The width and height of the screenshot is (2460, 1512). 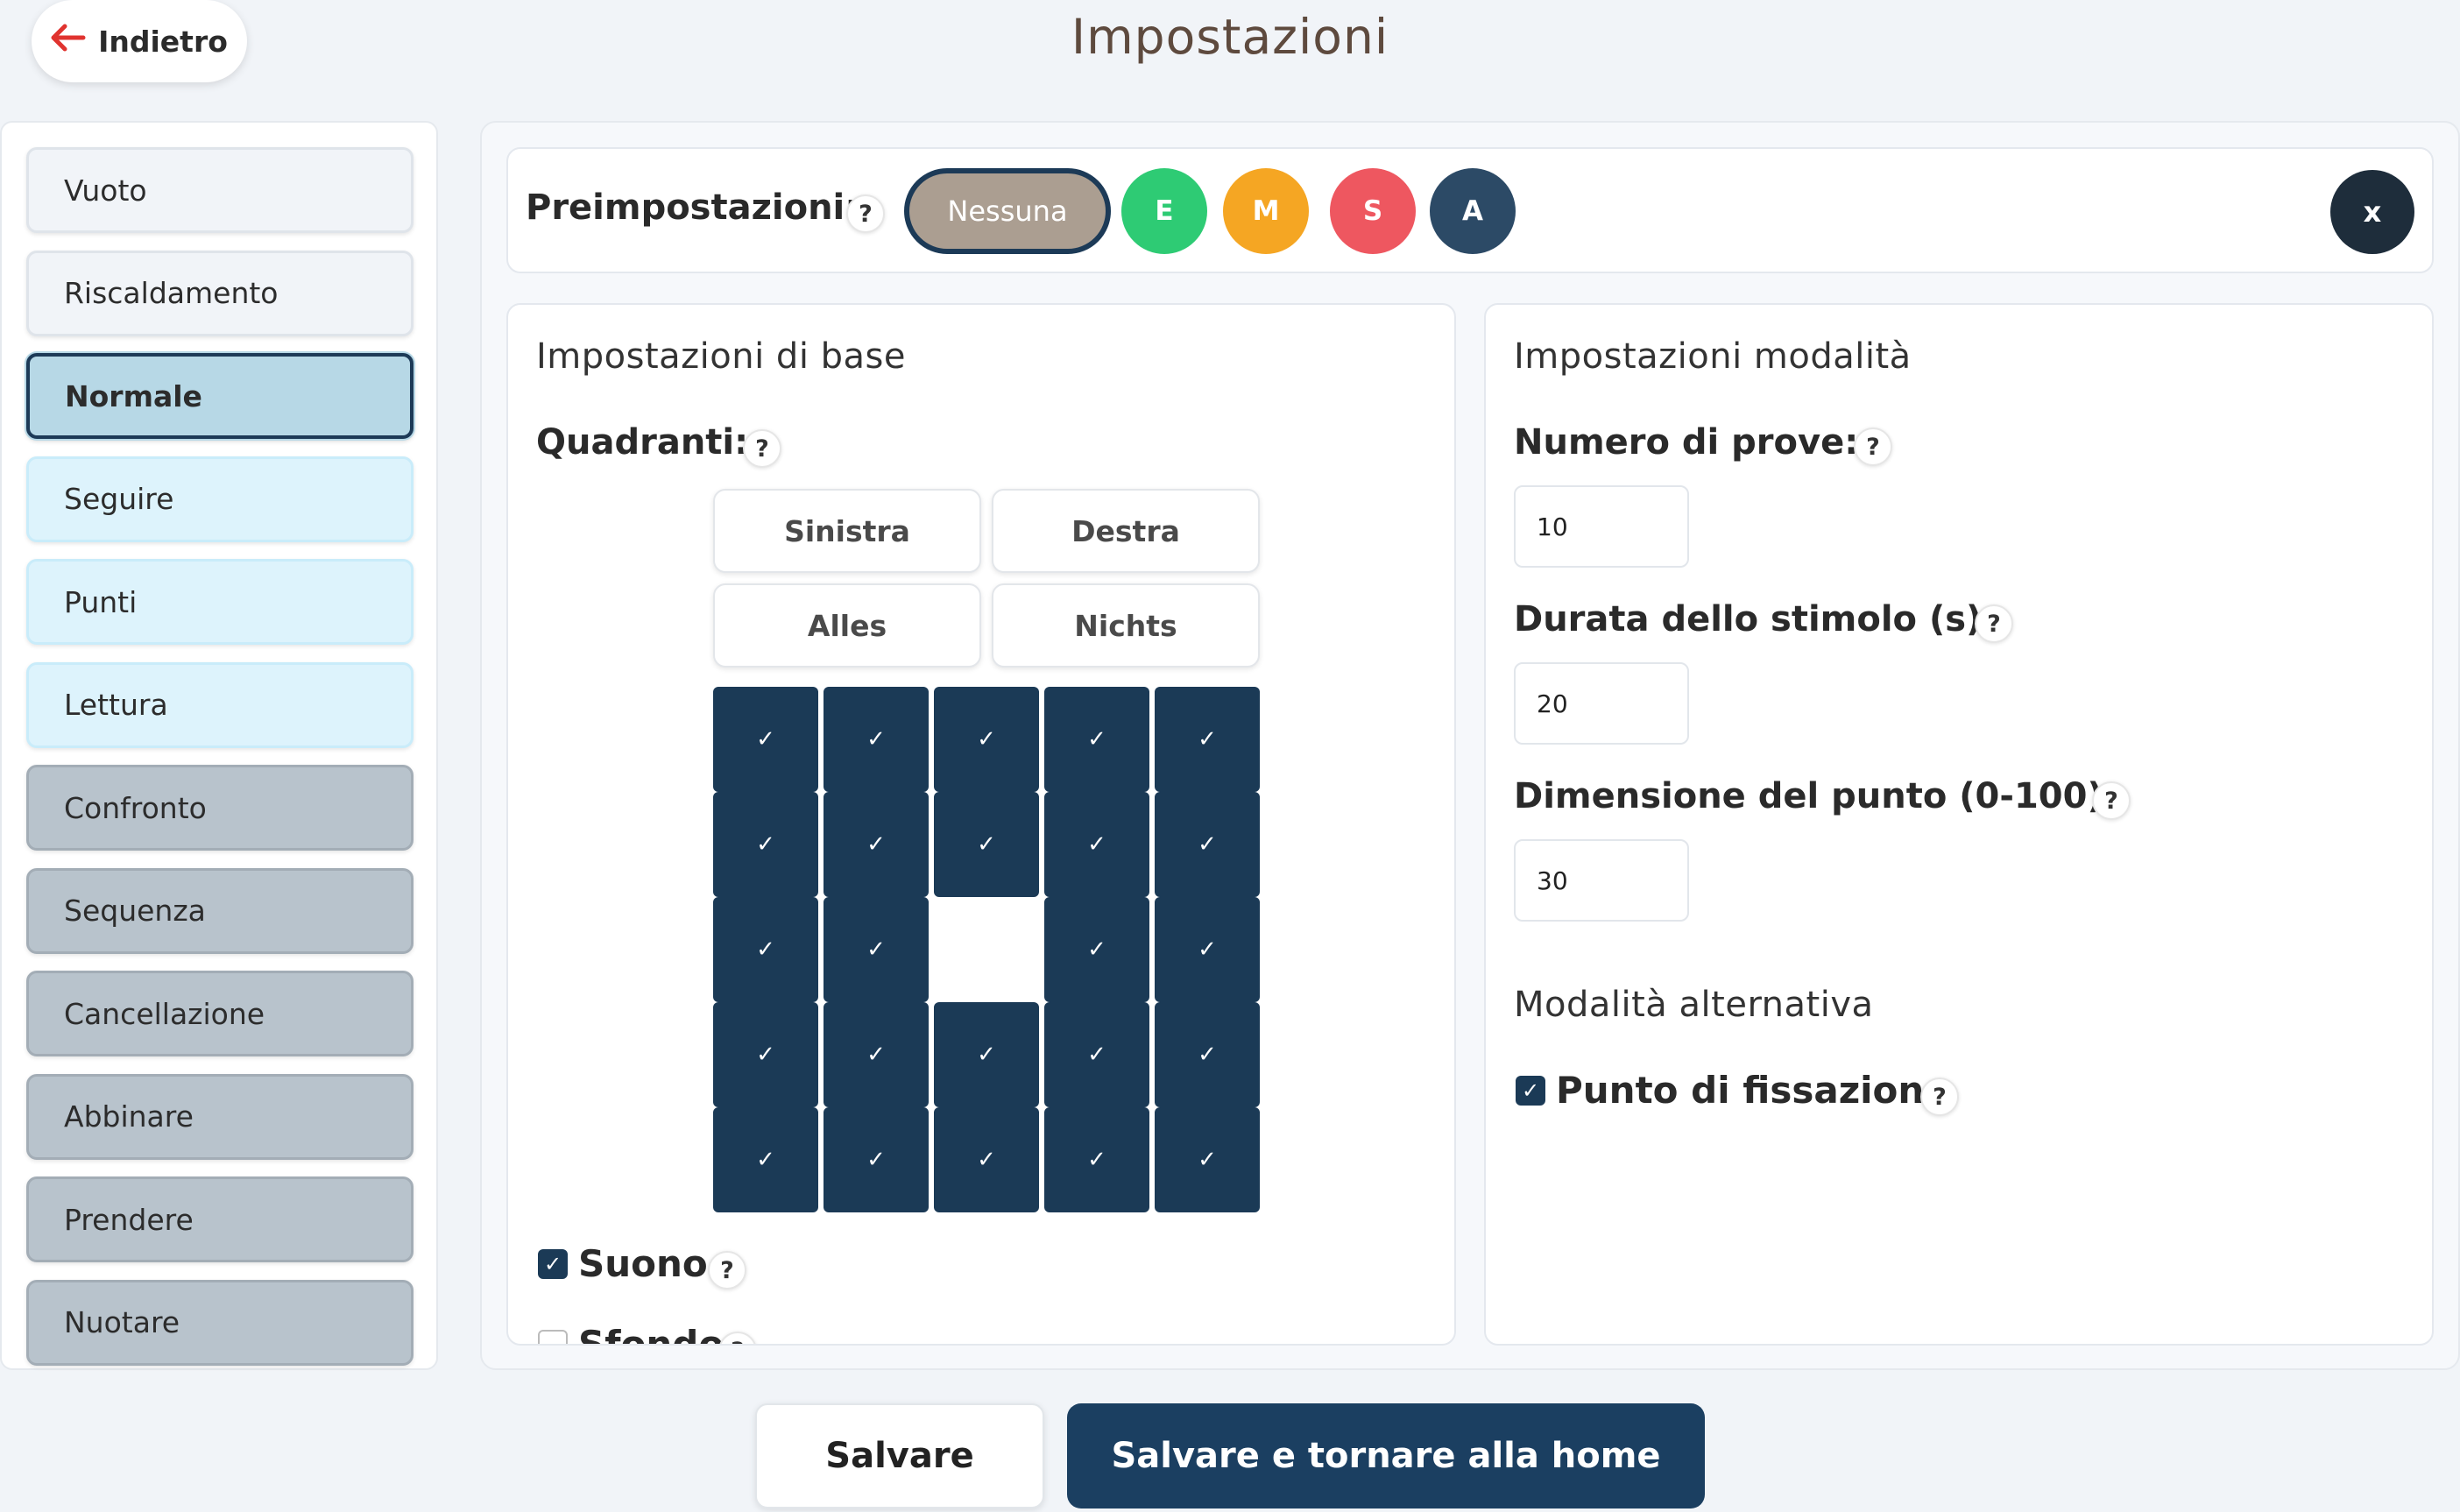 What do you see at coordinates (727, 1270) in the screenshot?
I see `sound-help-icon: ?` at bounding box center [727, 1270].